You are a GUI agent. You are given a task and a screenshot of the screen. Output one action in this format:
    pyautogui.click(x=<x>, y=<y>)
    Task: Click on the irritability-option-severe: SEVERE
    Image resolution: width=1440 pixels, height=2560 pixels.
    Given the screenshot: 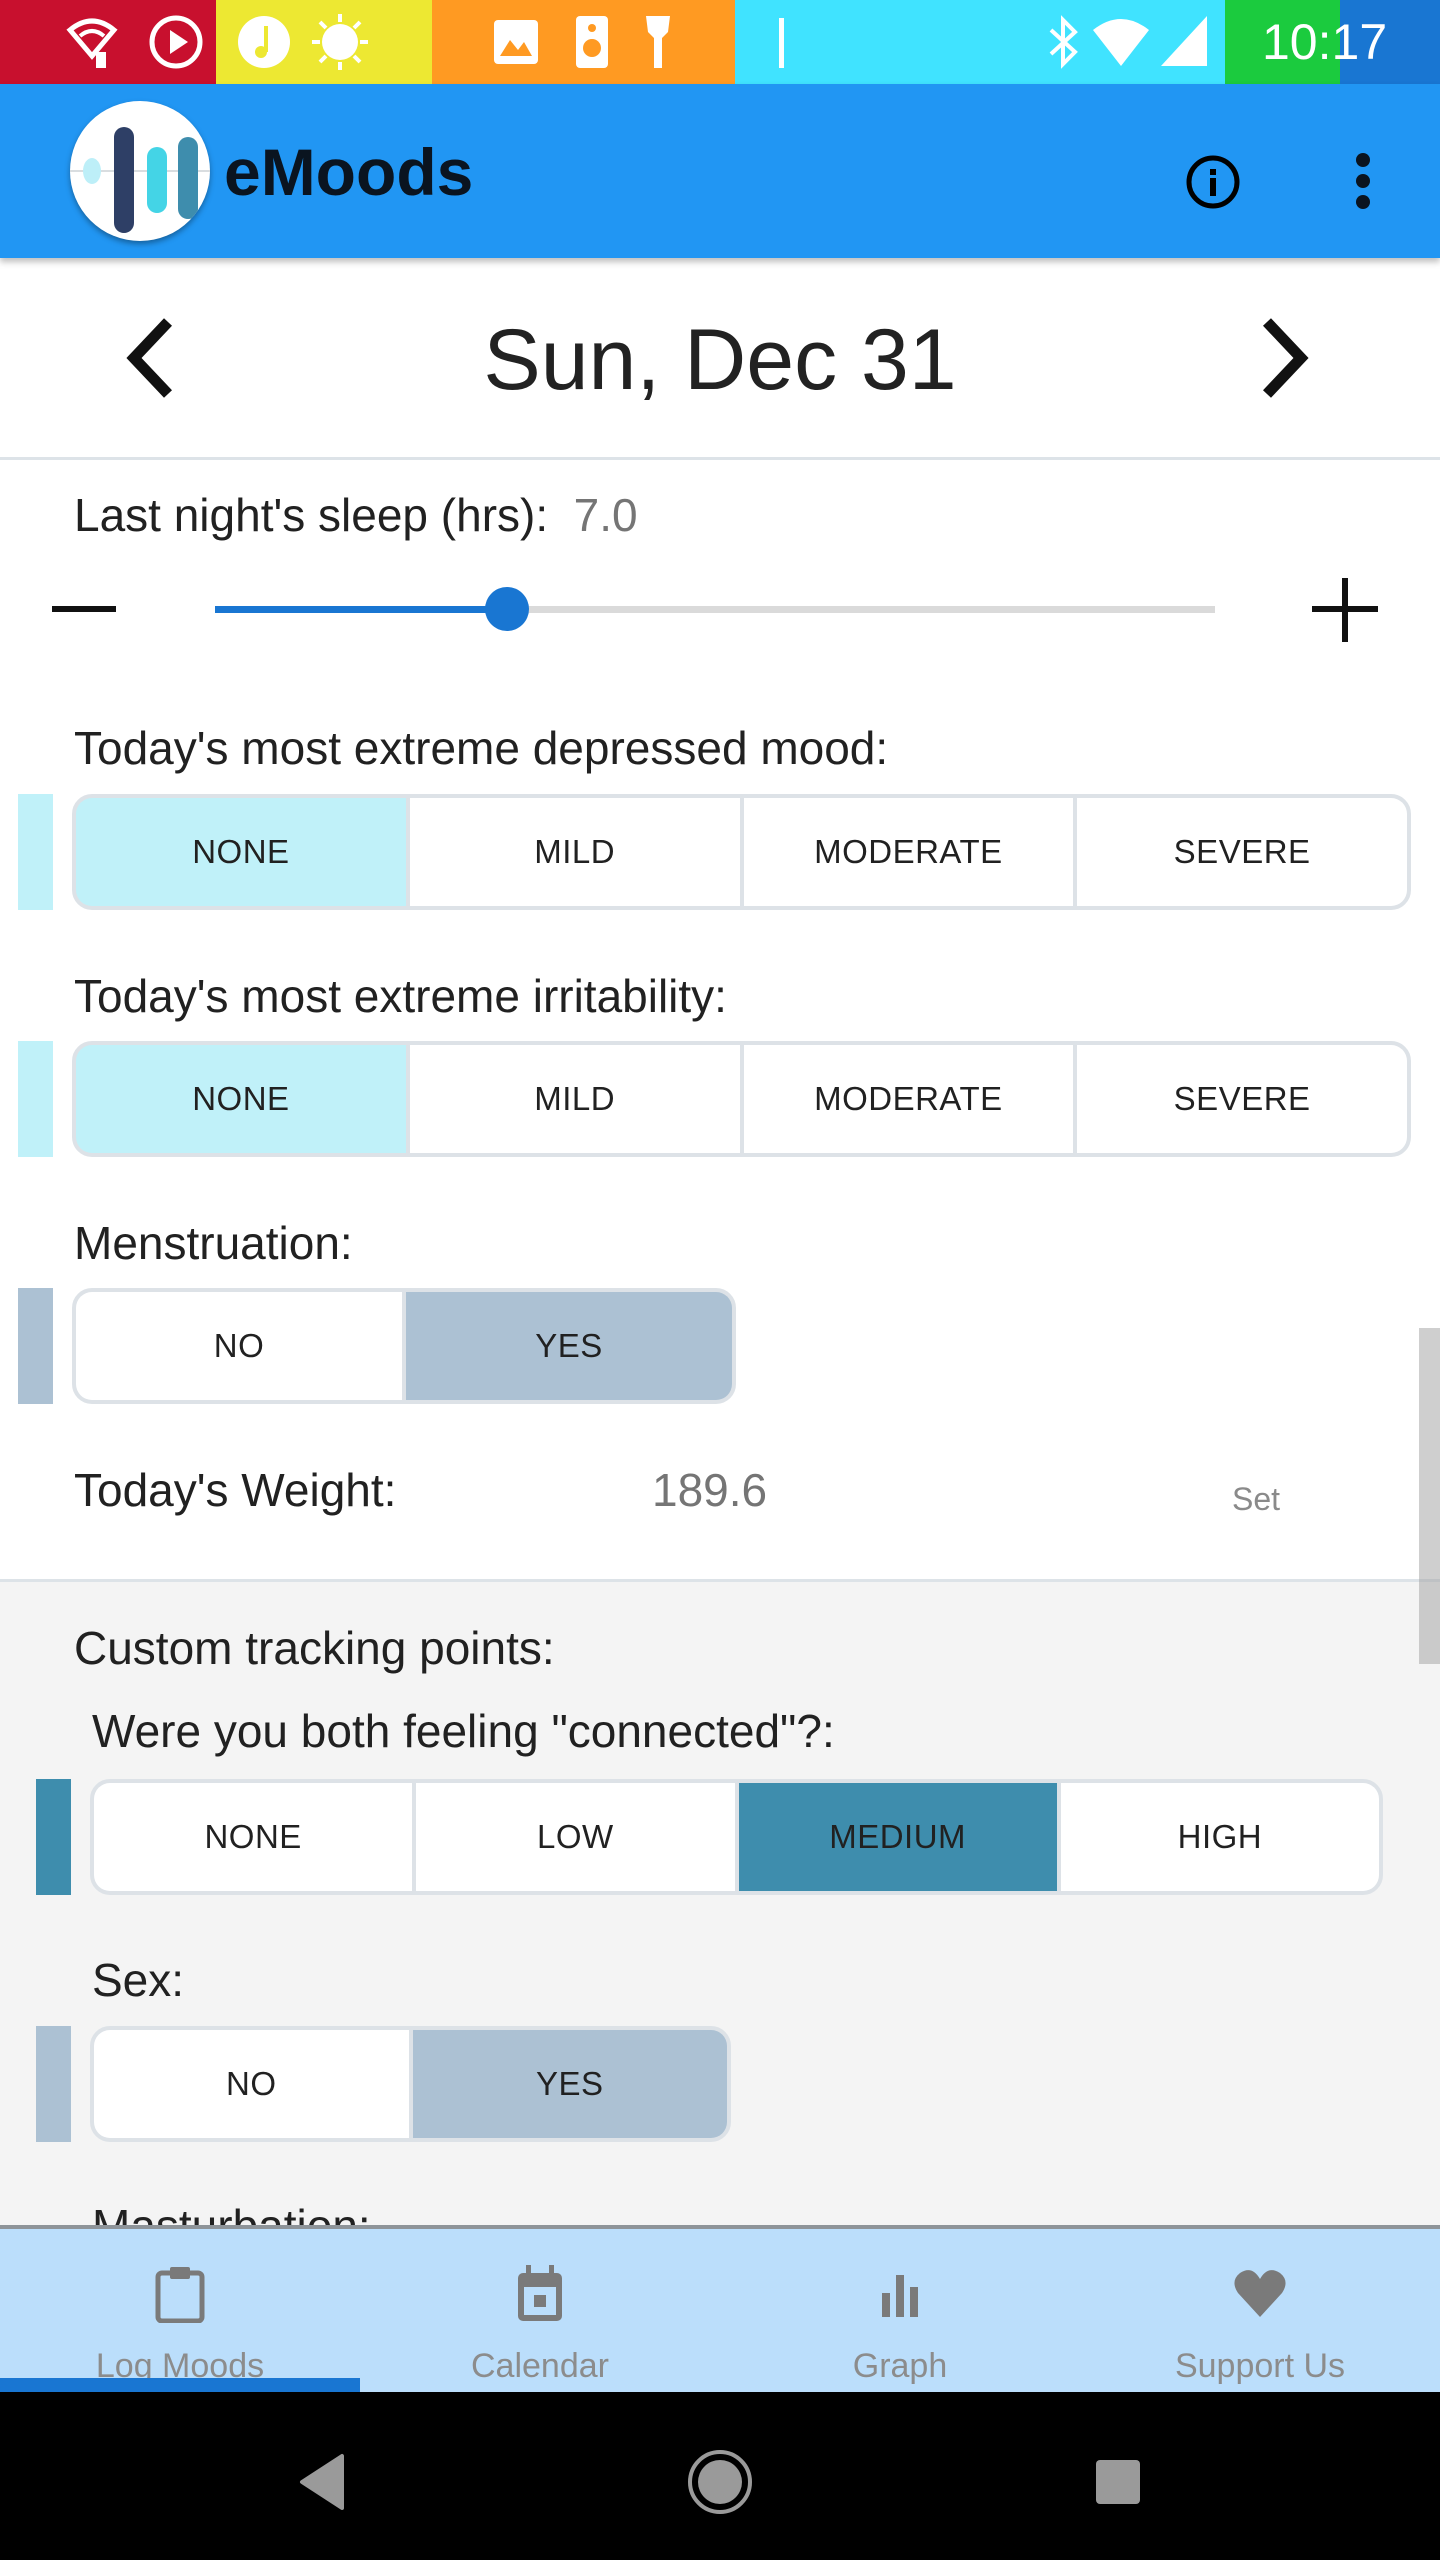 What is the action you would take?
    pyautogui.click(x=1242, y=1099)
    